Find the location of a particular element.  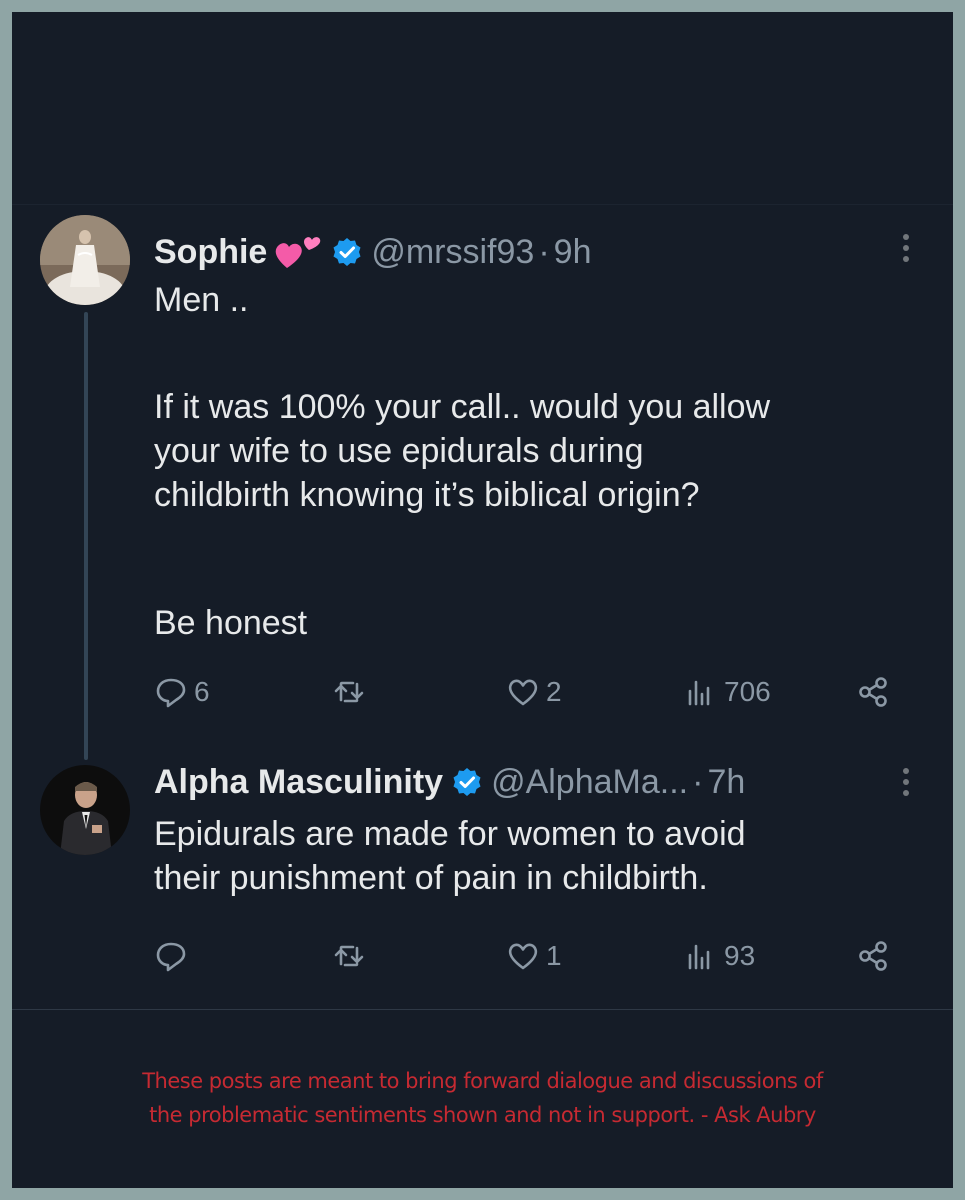

like-count: 2 is located at coordinates (554, 691).